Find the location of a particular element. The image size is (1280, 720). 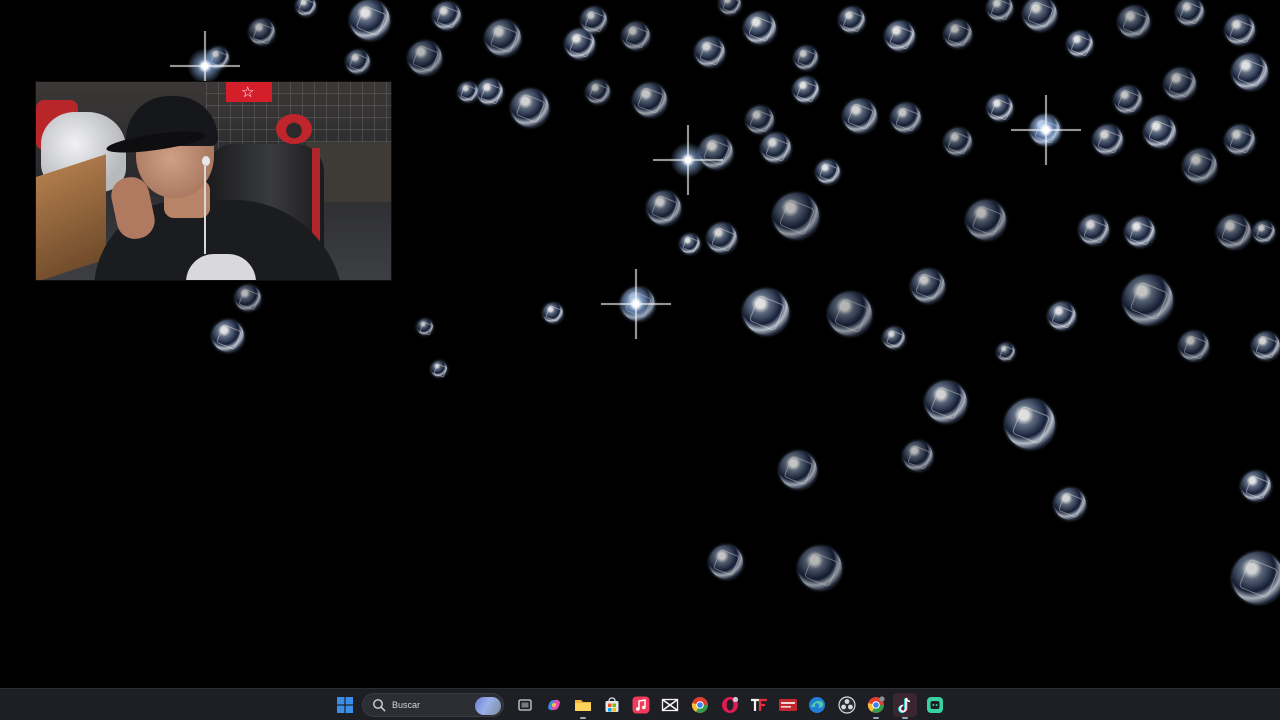

task-view-icon is located at coordinates (525, 705).